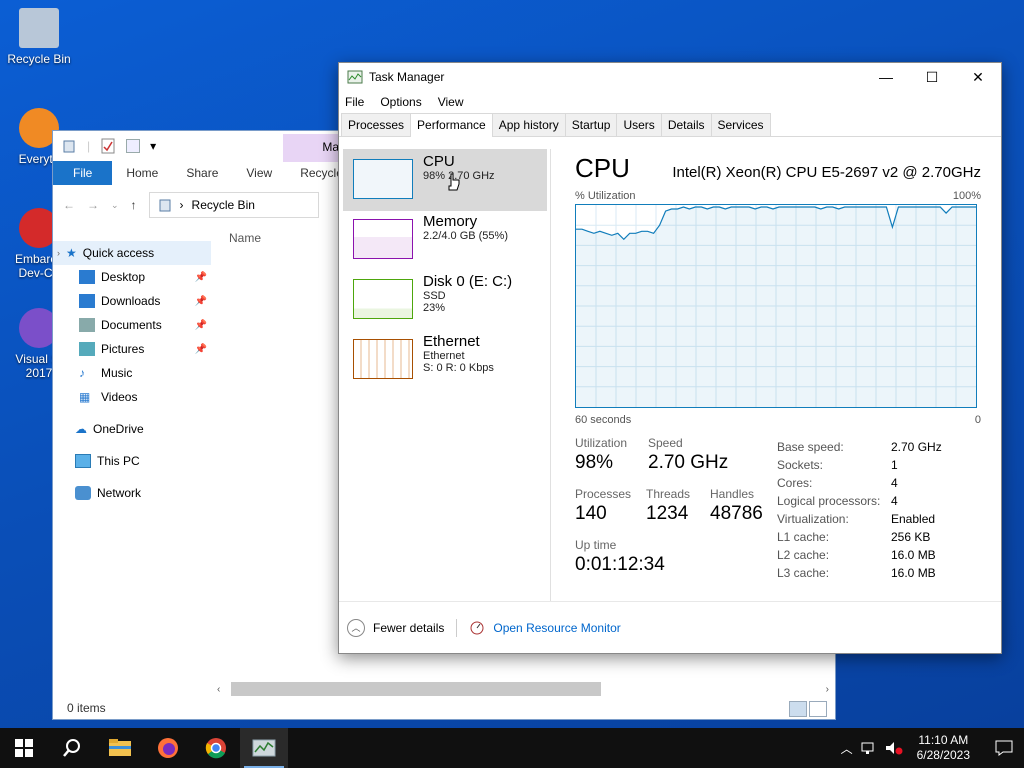  I want to click on stat-speed: Speed 2.70 GHz, so click(688, 455).